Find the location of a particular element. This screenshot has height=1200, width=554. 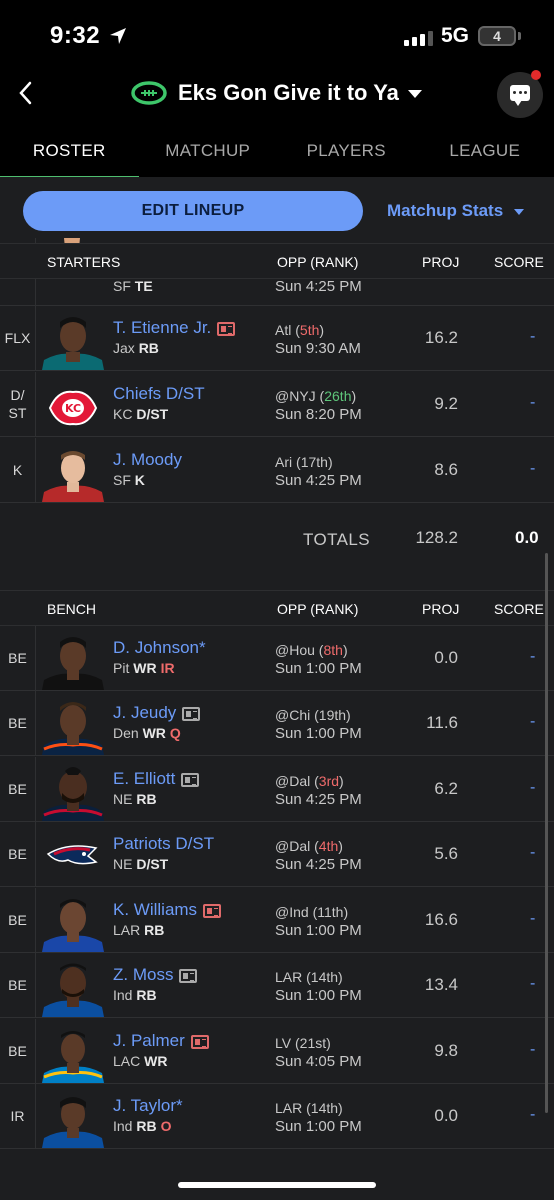

svg-text: KC is located at coordinates (73, 408).